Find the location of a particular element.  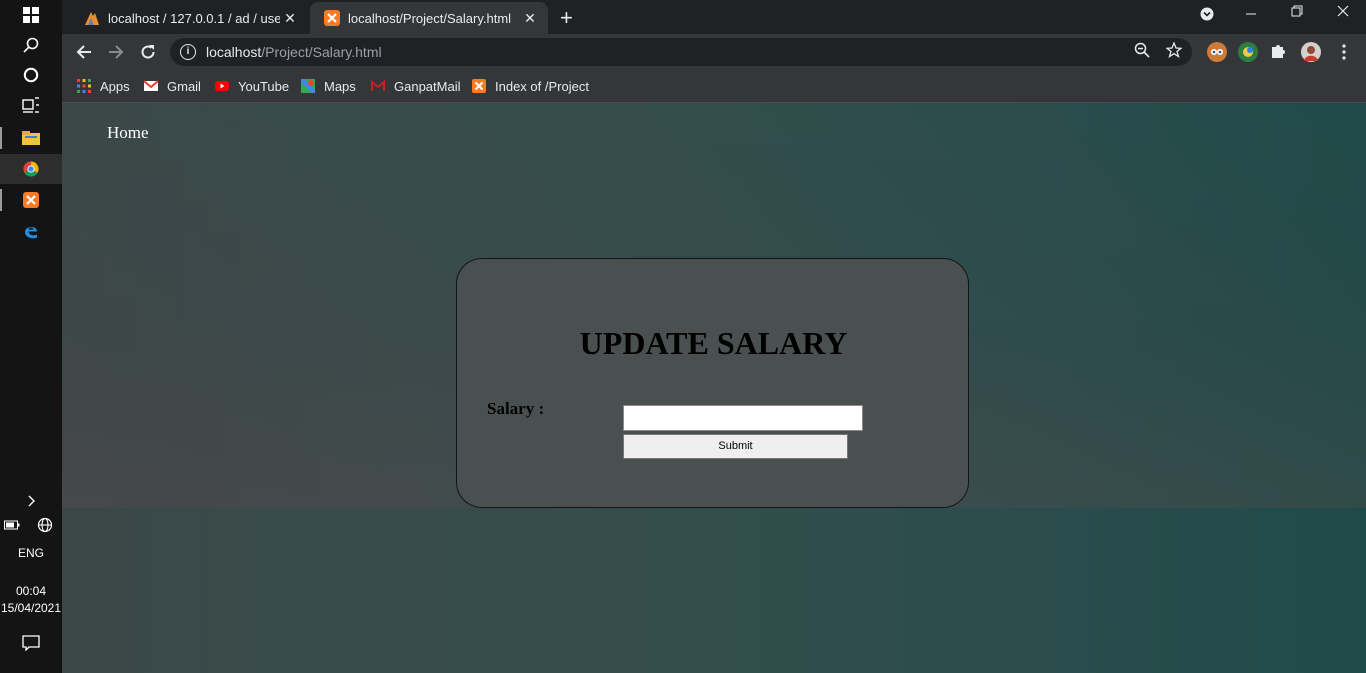

extension-green-icon is located at coordinates (1248, 52).